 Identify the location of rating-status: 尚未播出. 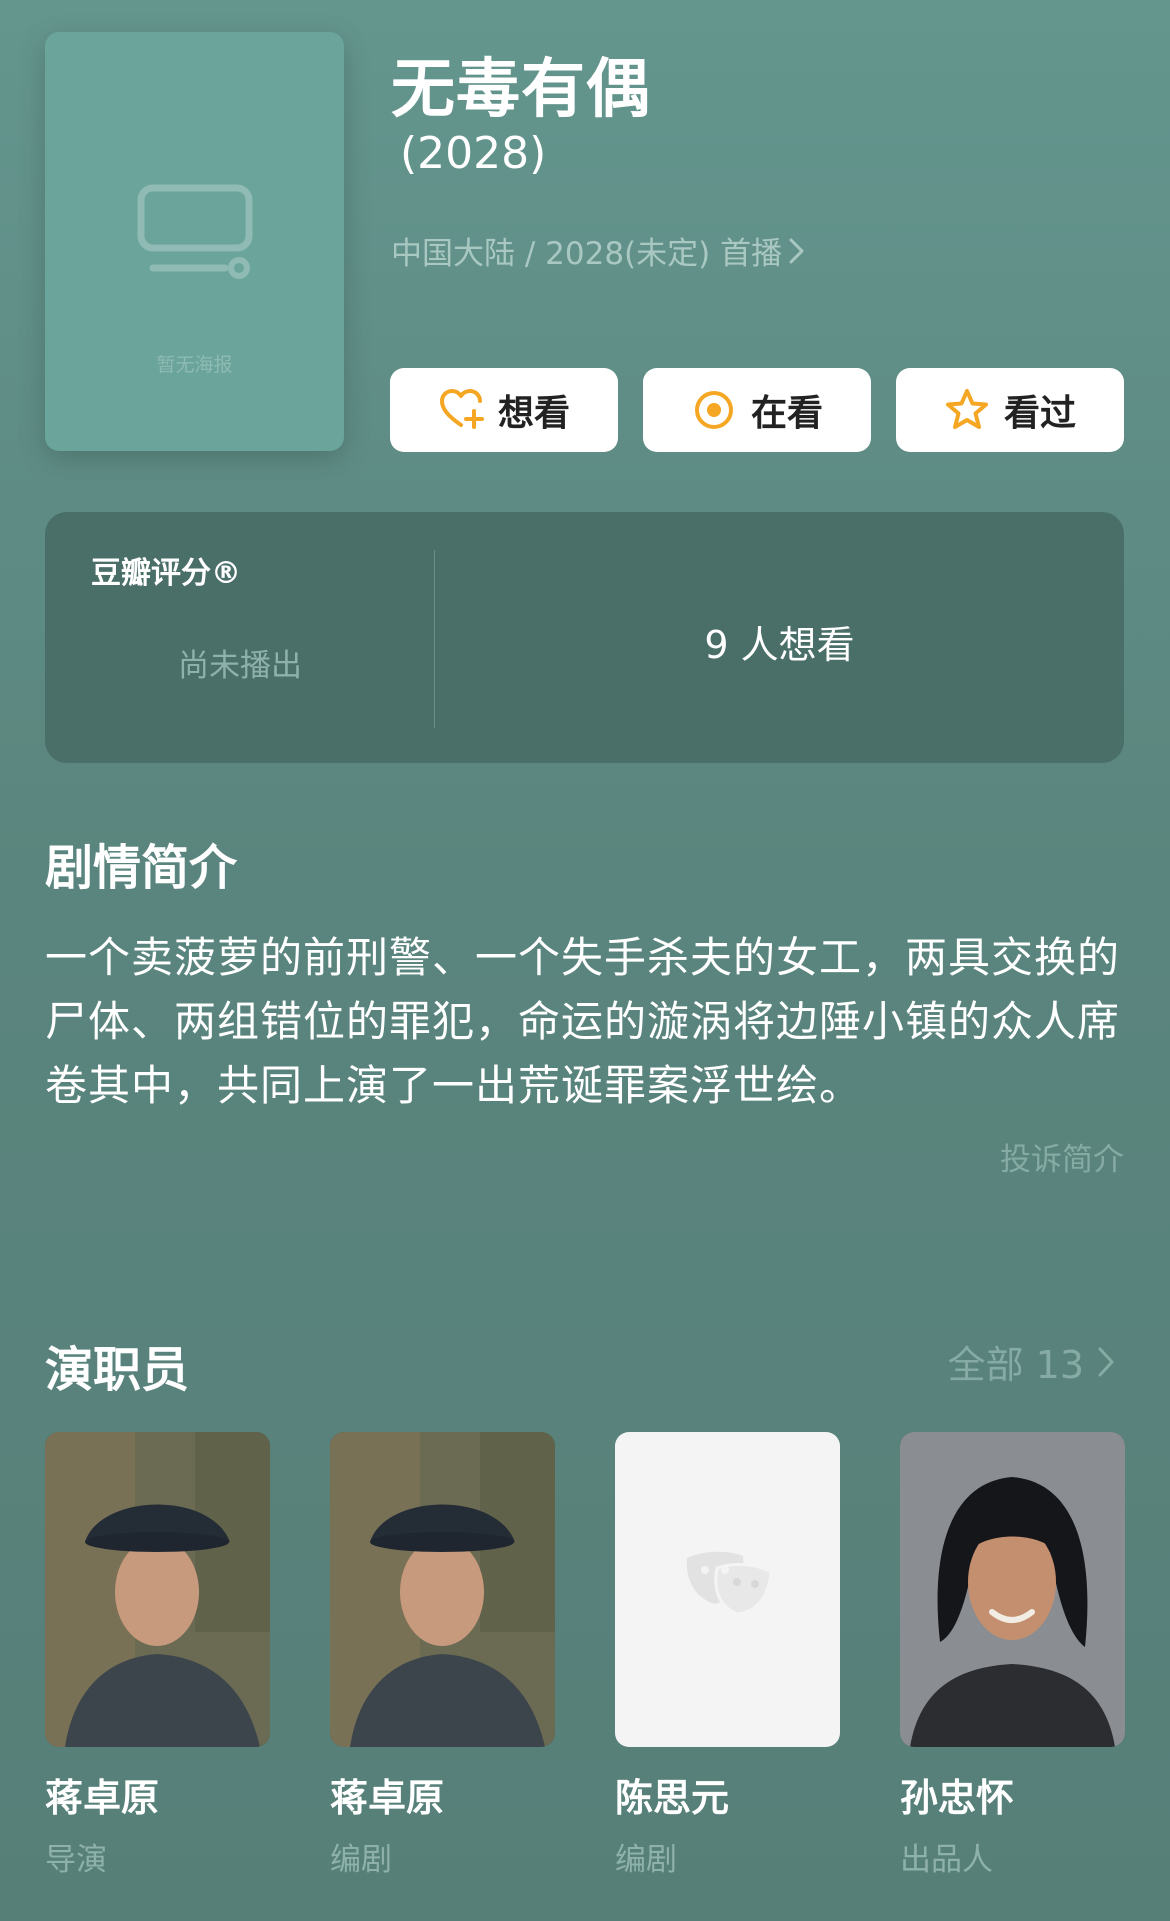
(240, 666).